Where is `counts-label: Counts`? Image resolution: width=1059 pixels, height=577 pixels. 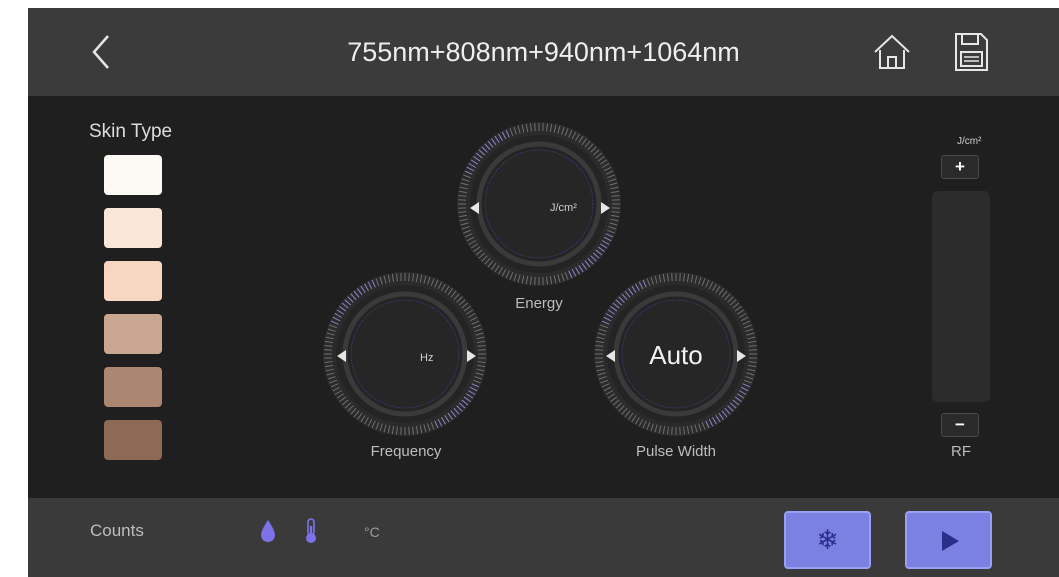
counts-label: Counts is located at coordinates (117, 530).